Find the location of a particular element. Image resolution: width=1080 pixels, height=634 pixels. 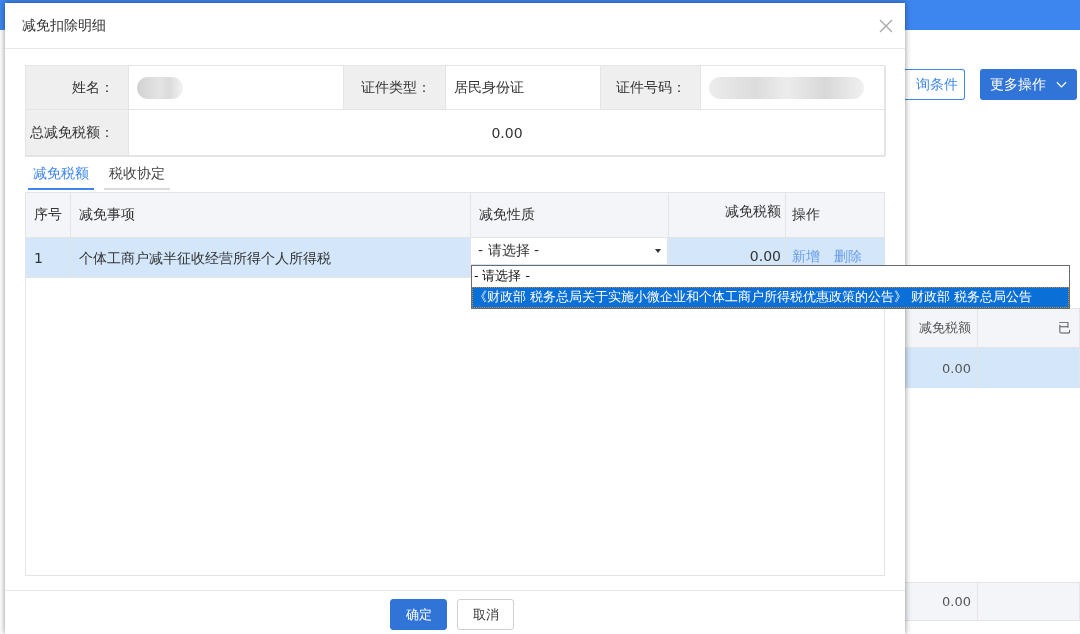

dropdown-option: 《财政部 税务总局关于实施小微企业和个体工商户所得税优惠政策的公告》 财政部 税务总局公告 is located at coordinates (770, 297).